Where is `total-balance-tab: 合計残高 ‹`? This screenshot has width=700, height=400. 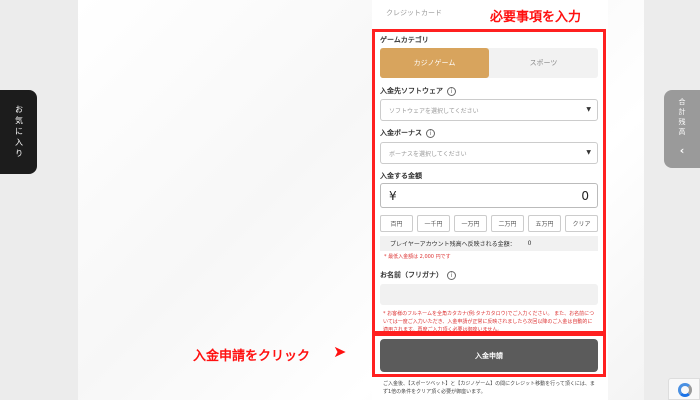
total-balance-tab: 合計残高 ‹ is located at coordinates (682, 129).